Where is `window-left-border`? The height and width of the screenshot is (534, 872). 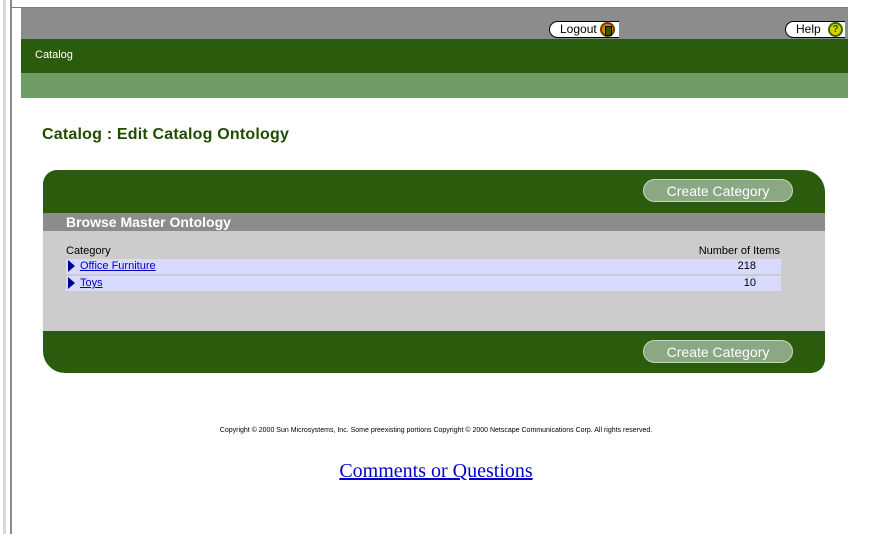
window-left-border is located at coordinates (6, 267).